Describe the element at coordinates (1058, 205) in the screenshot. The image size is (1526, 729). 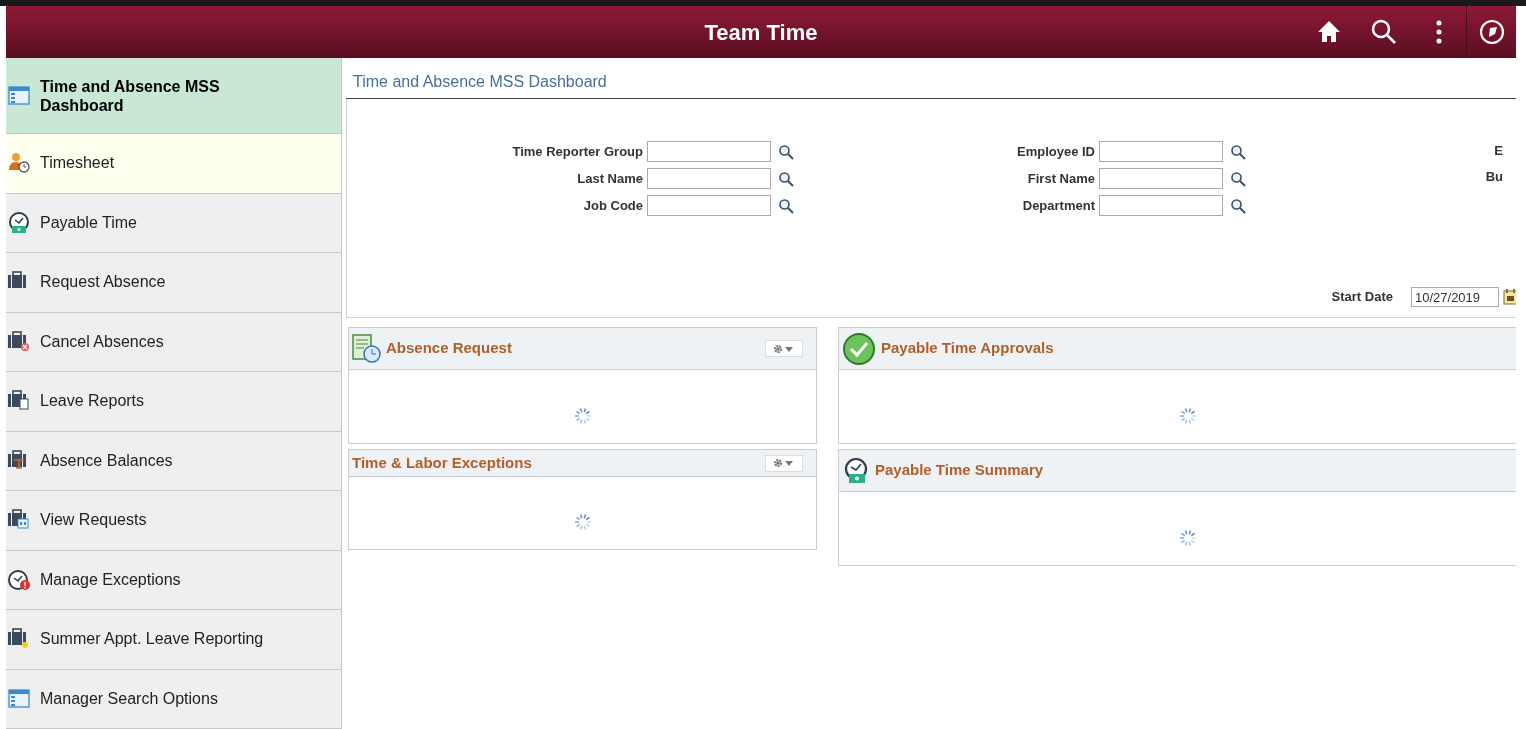
I see `field-label: Department` at that location.